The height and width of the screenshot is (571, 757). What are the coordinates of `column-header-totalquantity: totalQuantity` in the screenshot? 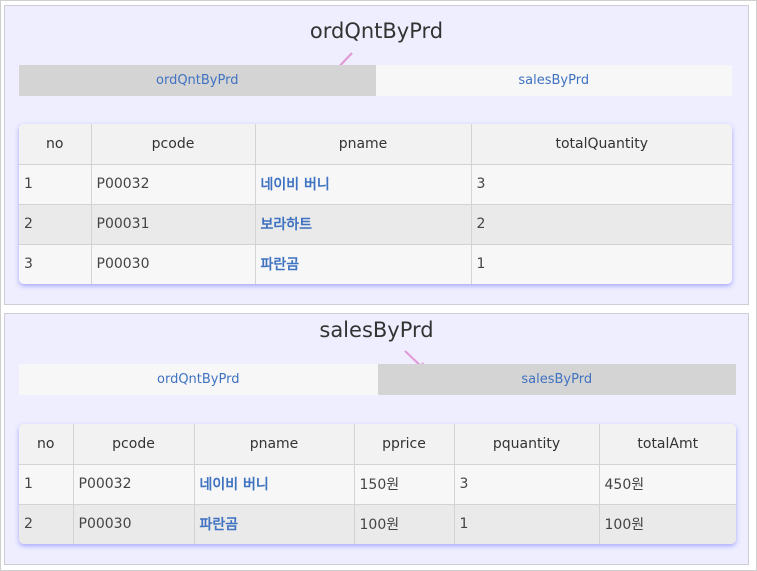 It's located at (601, 144).